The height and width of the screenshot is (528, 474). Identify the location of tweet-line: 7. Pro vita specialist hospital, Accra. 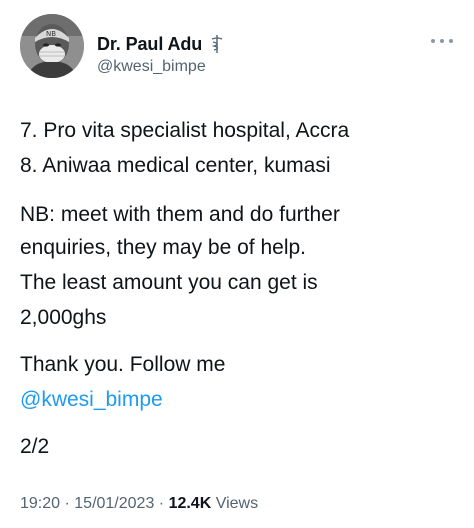
(185, 130).